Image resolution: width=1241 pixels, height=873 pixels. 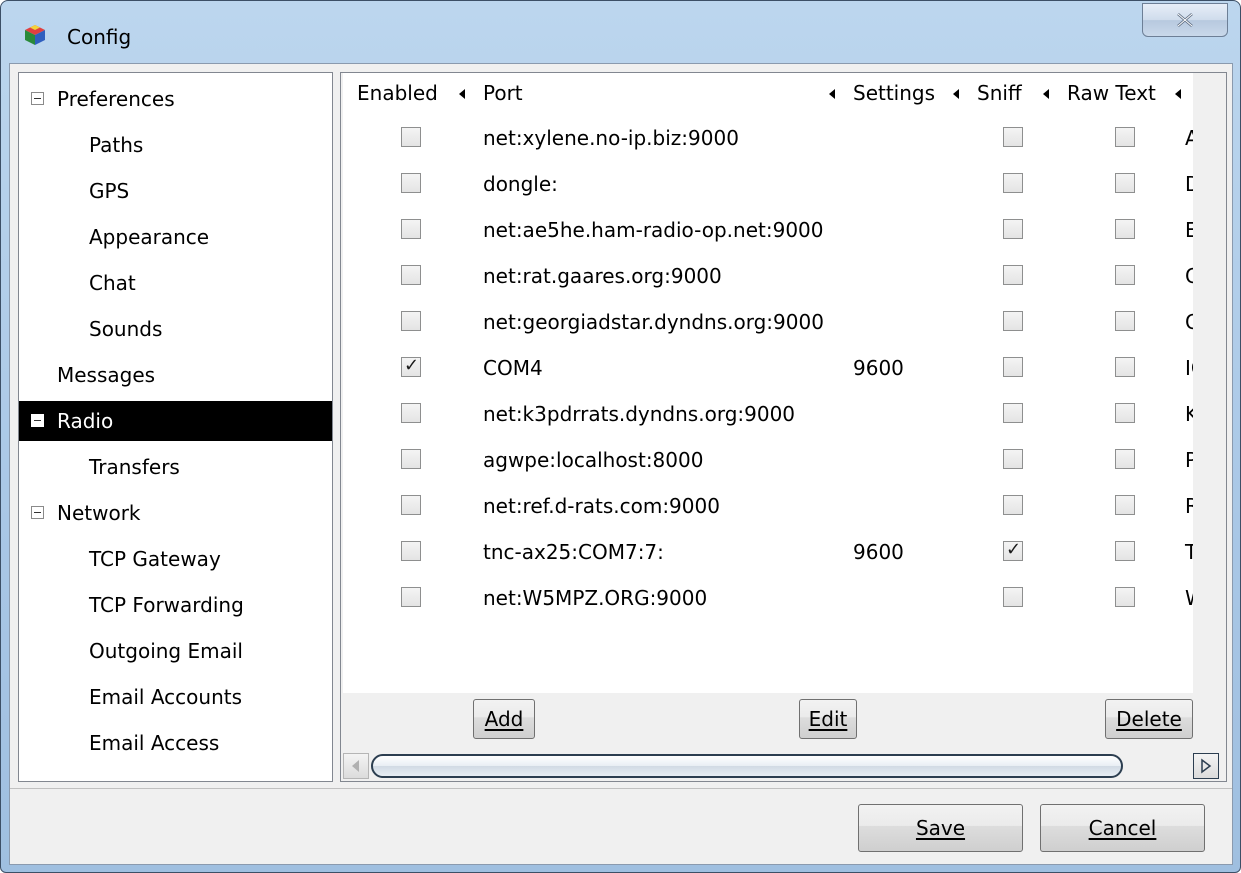 I want to click on tree-item-sounds: Sounds, so click(x=175, y=329).